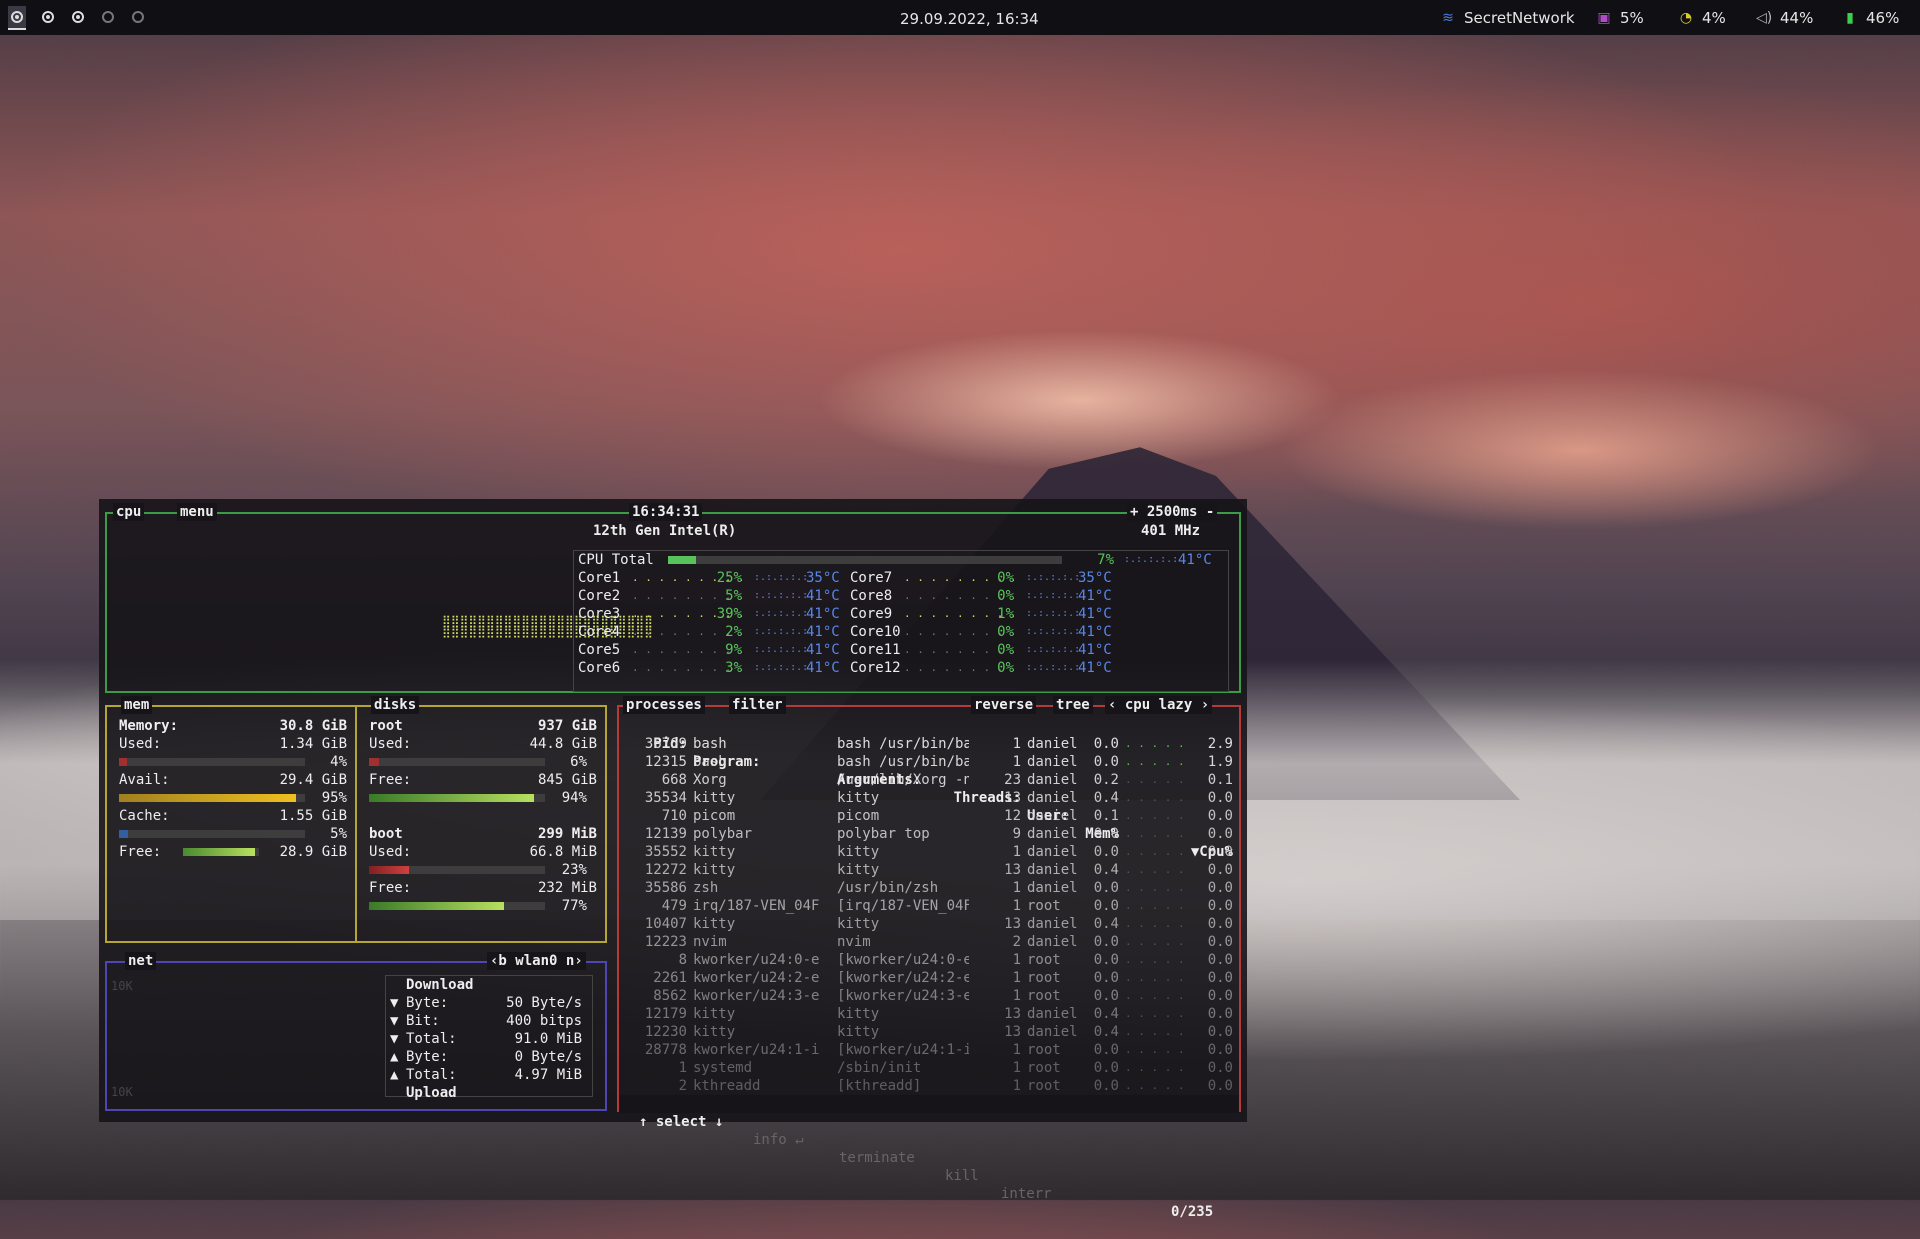 This screenshot has height=1239, width=1920. What do you see at coordinates (1105, 560) in the screenshot?
I see `cpu-total-pct: 7%` at bounding box center [1105, 560].